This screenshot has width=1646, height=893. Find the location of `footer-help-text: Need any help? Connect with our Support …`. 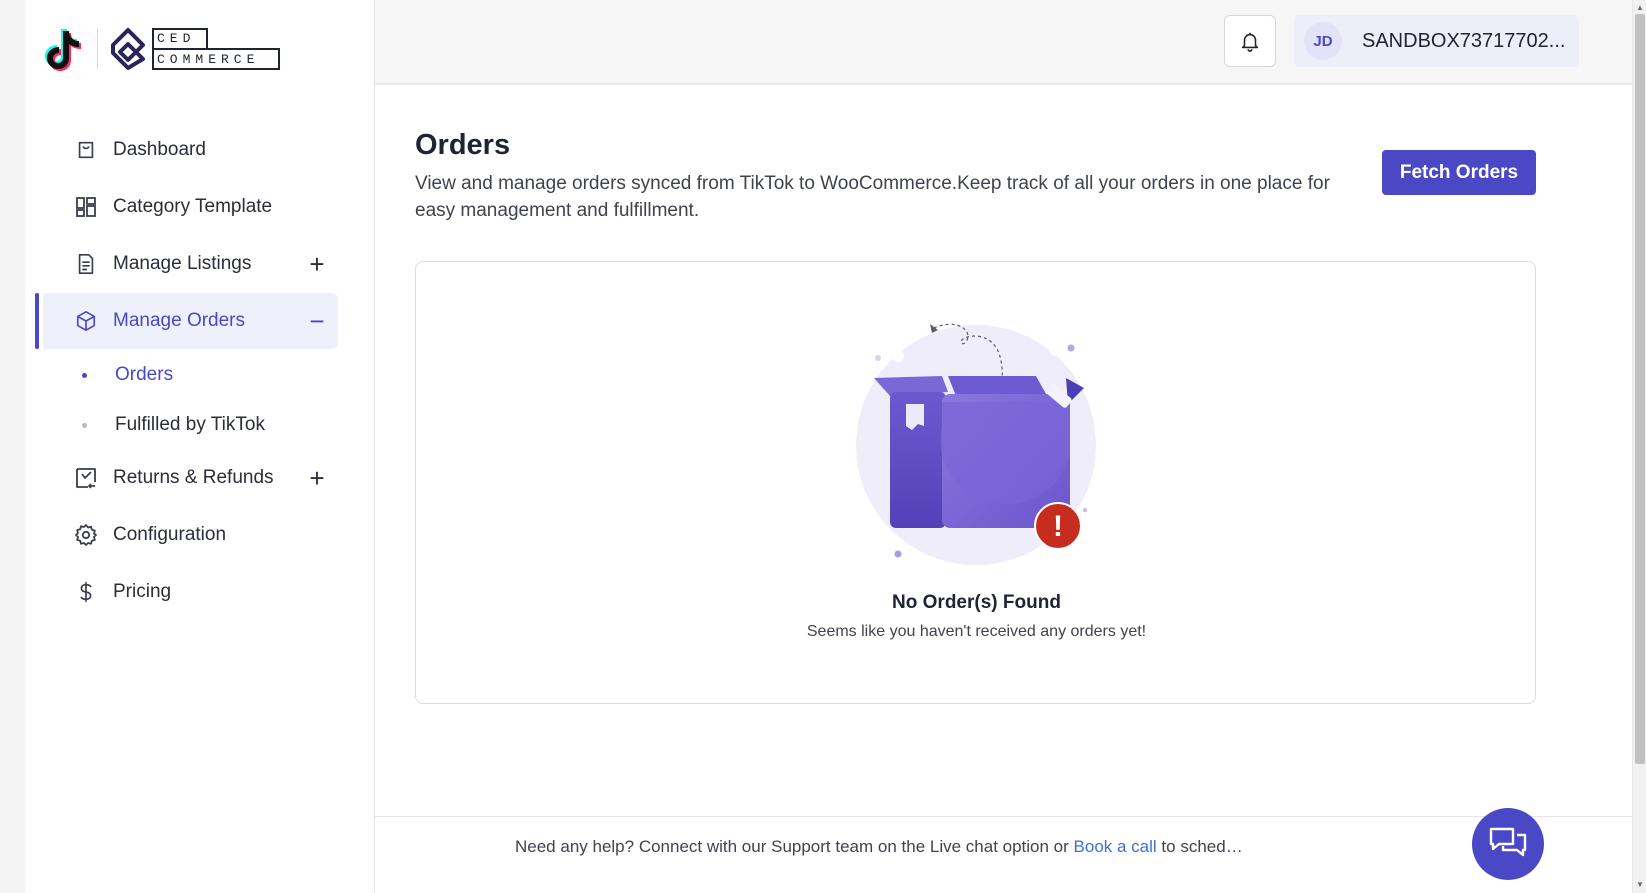

footer-help-text: Need any help? Connect with our Support … is located at coordinates (879, 847).